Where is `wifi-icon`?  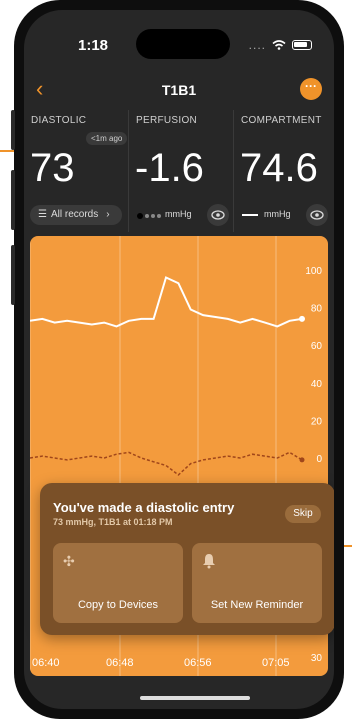 wifi-icon is located at coordinates (279, 45).